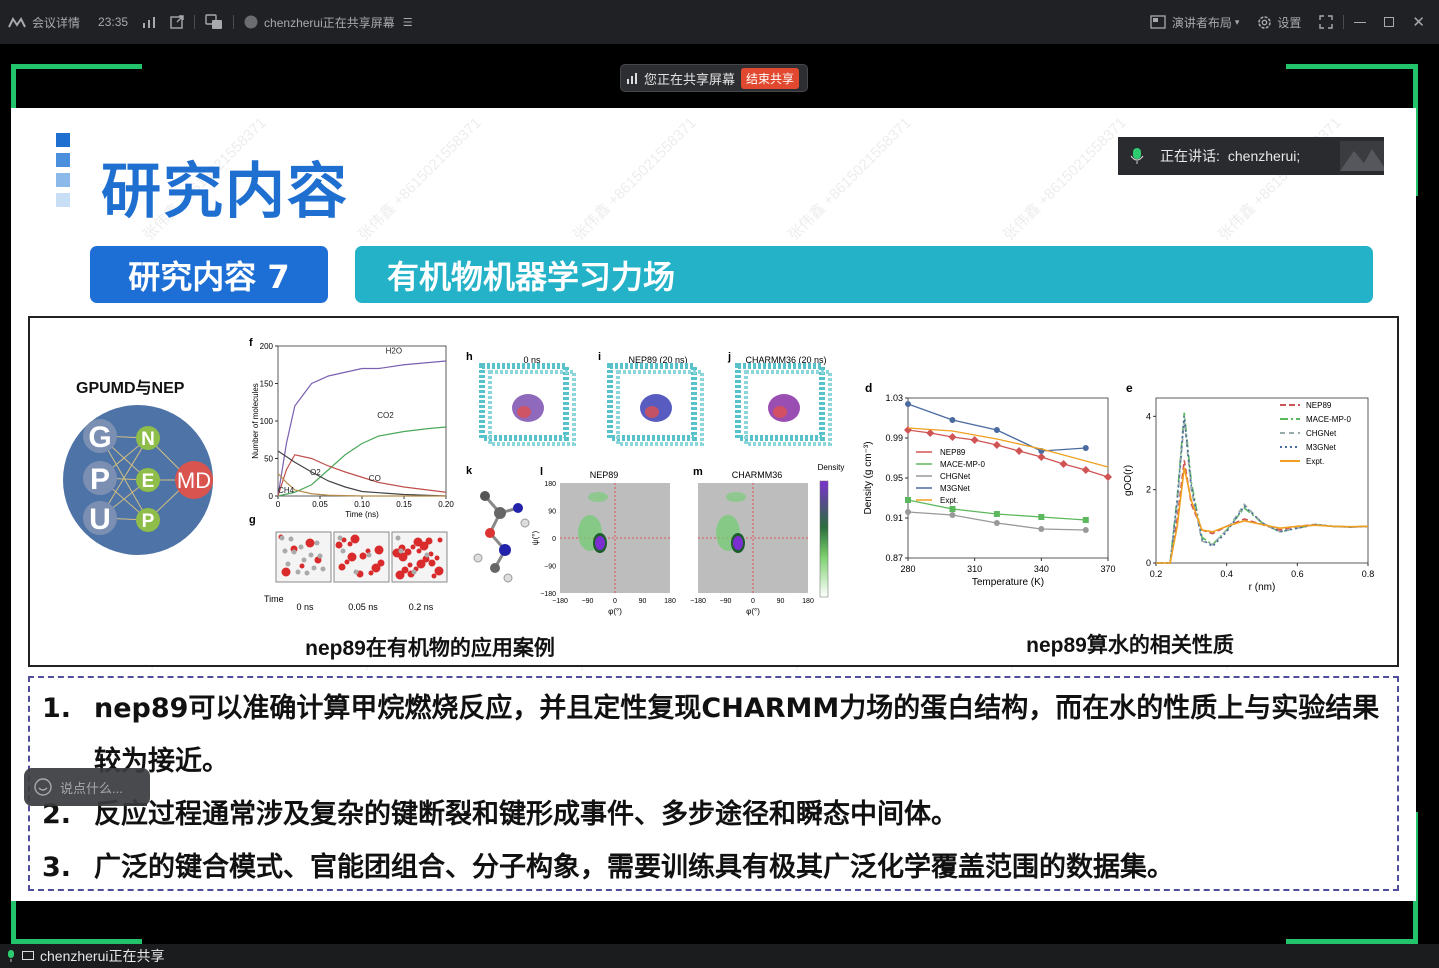 The width and height of the screenshot is (1439, 968). What do you see at coordinates (315, 472) in the screenshot?
I see `series-label: O2` at bounding box center [315, 472].